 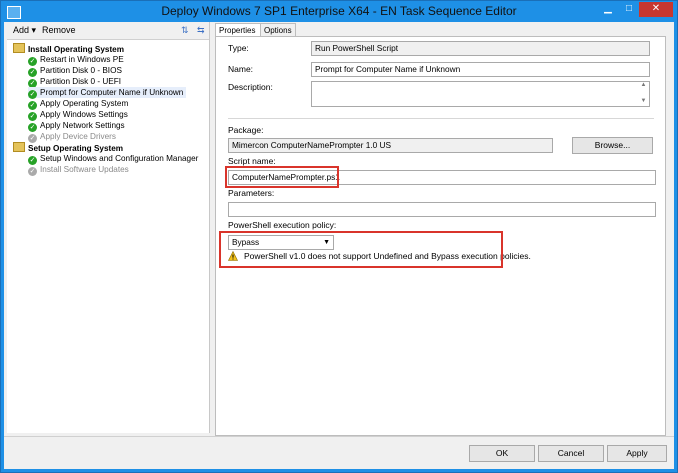 What do you see at coordinates (480, 94) in the screenshot?
I see `description-field` at bounding box center [480, 94].